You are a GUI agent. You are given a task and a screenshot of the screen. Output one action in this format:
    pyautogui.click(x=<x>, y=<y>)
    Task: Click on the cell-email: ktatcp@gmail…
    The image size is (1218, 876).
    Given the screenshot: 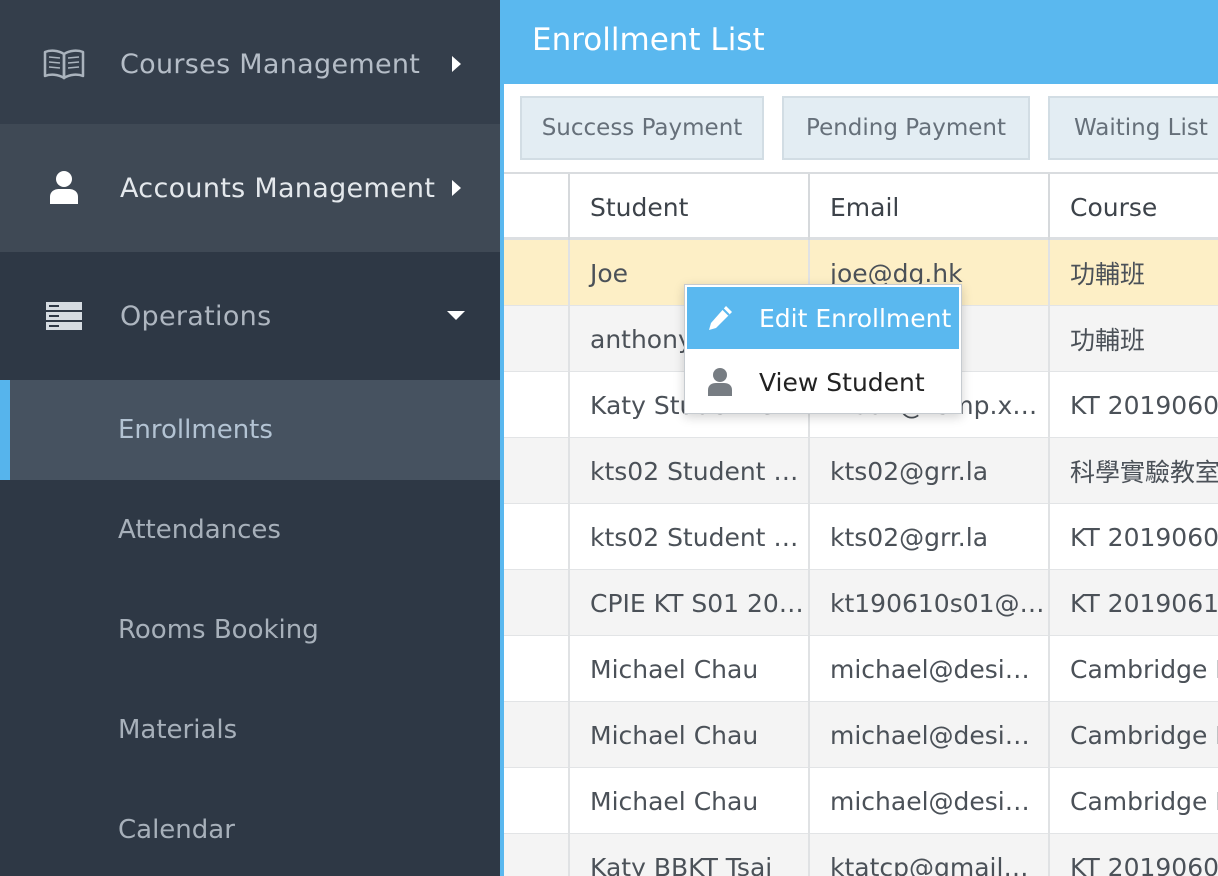 What is the action you would take?
    pyautogui.click(x=928, y=855)
    